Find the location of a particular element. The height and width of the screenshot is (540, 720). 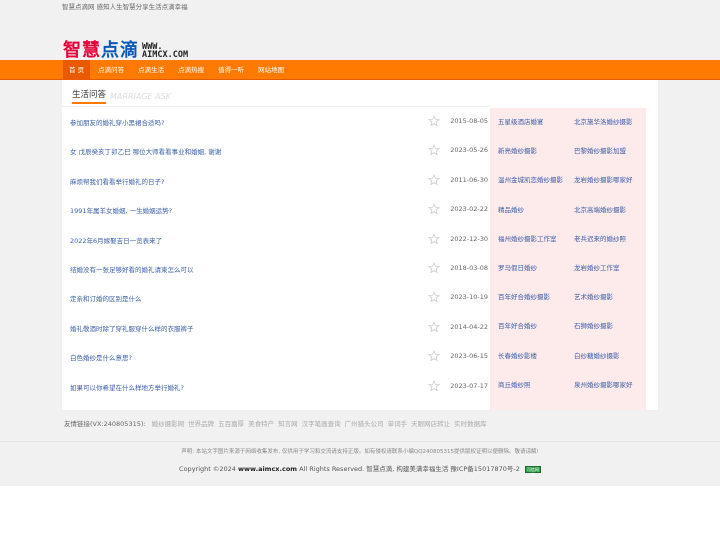

section-title: 生活问答 is located at coordinates (89, 96).